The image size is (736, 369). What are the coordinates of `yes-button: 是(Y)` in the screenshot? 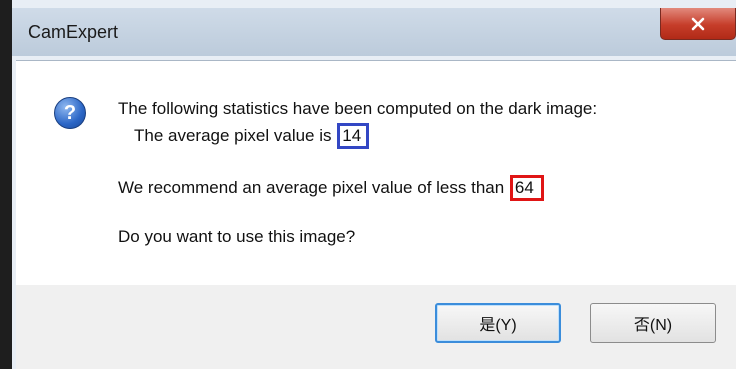 It's located at (498, 323).